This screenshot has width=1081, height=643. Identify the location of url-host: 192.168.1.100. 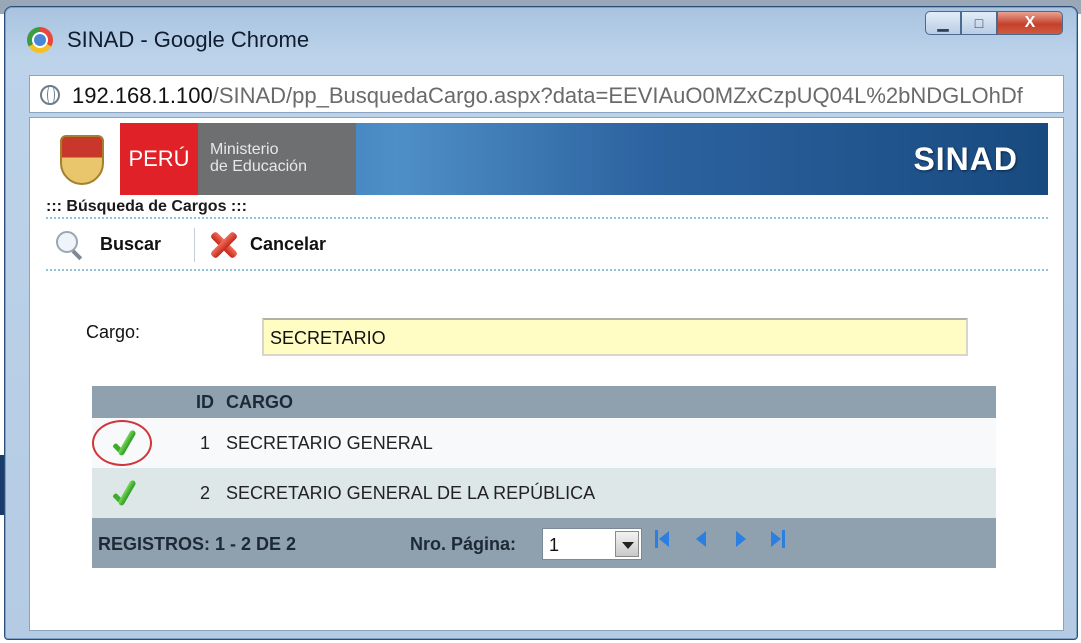
(142, 95).